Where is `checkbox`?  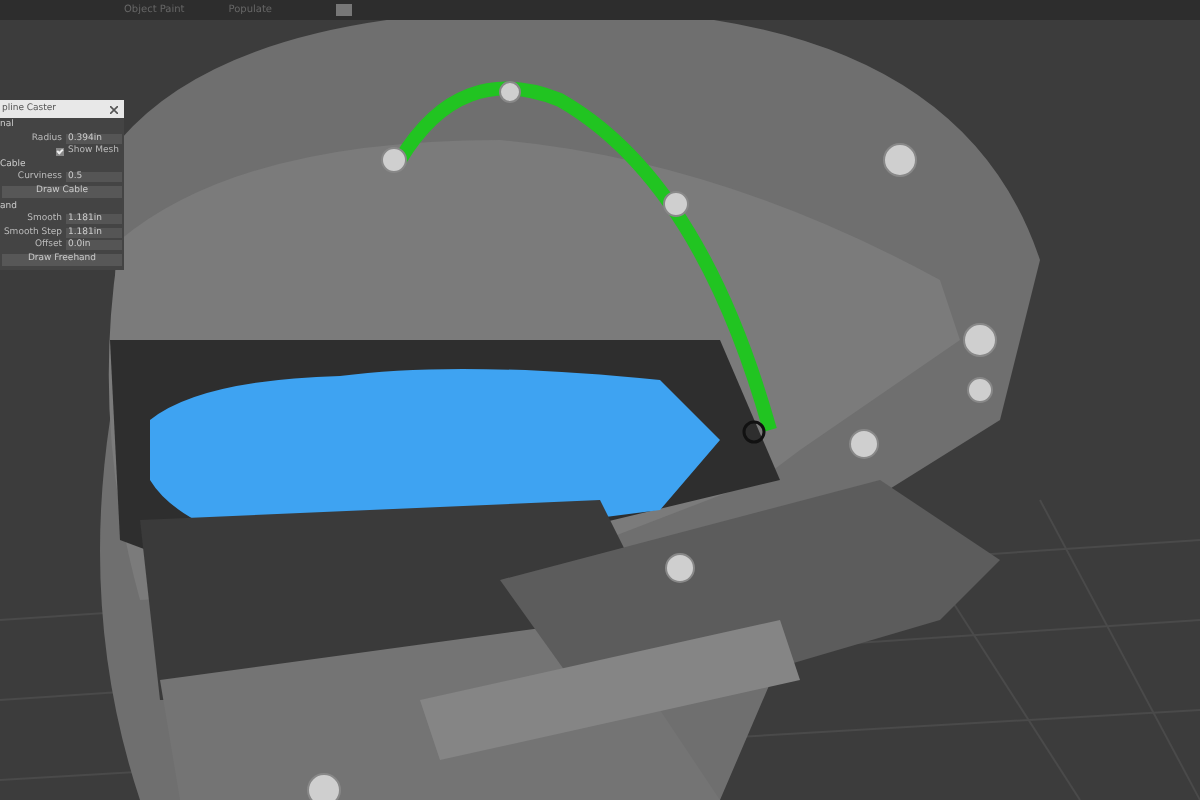 checkbox is located at coordinates (60, 151).